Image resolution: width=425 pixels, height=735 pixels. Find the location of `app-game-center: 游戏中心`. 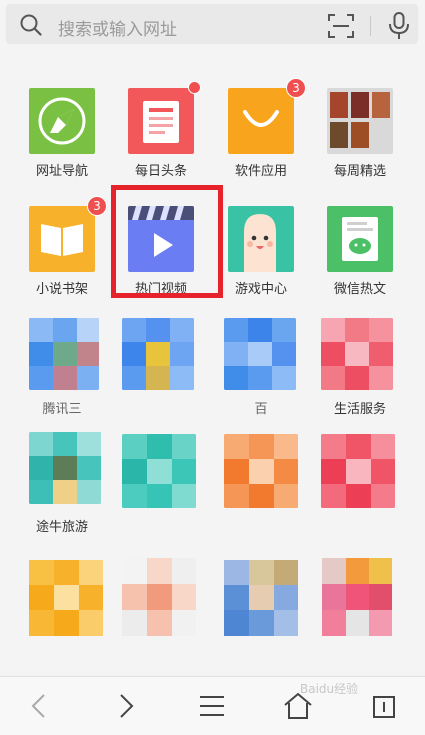

app-game-center: 游戏中心 is located at coordinates (266, 257).